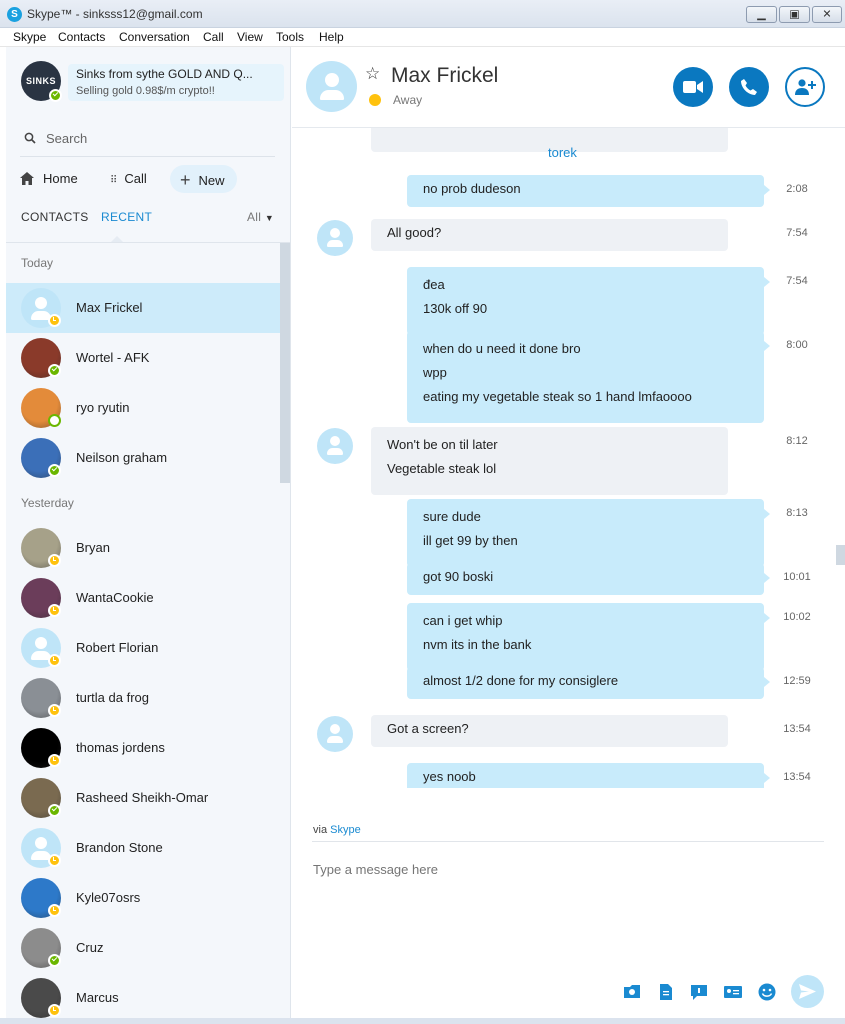 The image size is (845, 1024). I want to click on plus-icon: +, so click(185, 180).